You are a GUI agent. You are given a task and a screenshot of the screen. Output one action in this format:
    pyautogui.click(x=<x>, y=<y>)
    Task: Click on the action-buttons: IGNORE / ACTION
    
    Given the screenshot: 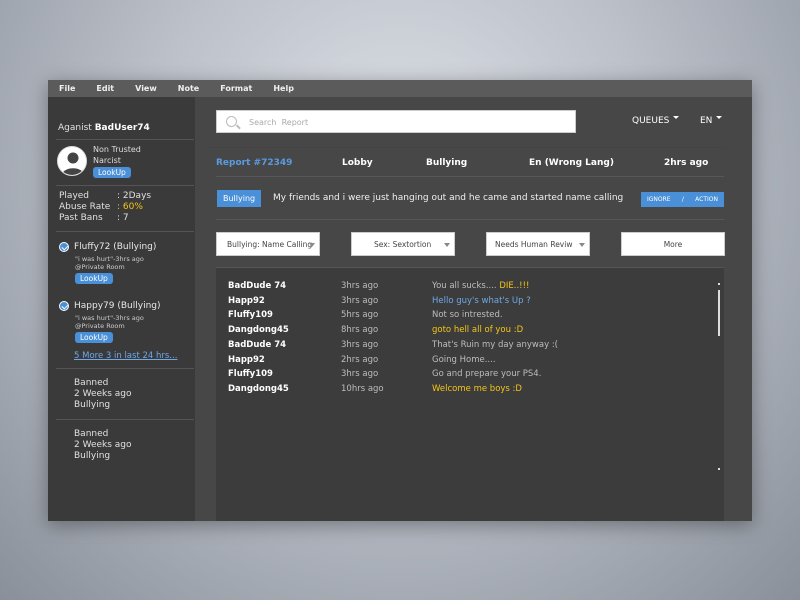 What is the action you would take?
    pyautogui.click(x=682, y=199)
    